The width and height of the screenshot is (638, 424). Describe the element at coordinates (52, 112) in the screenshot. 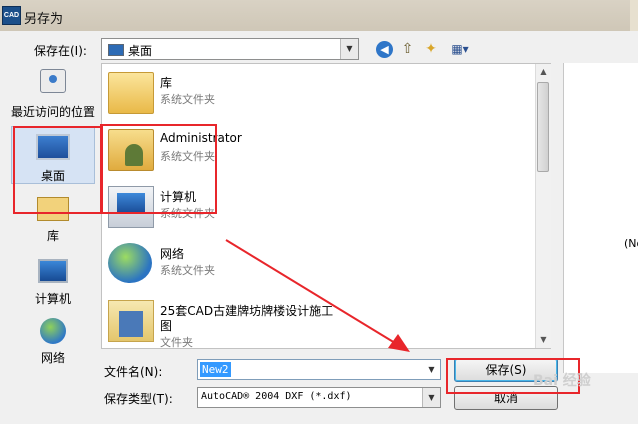

I see `place-label: 最近访问的位置` at that location.